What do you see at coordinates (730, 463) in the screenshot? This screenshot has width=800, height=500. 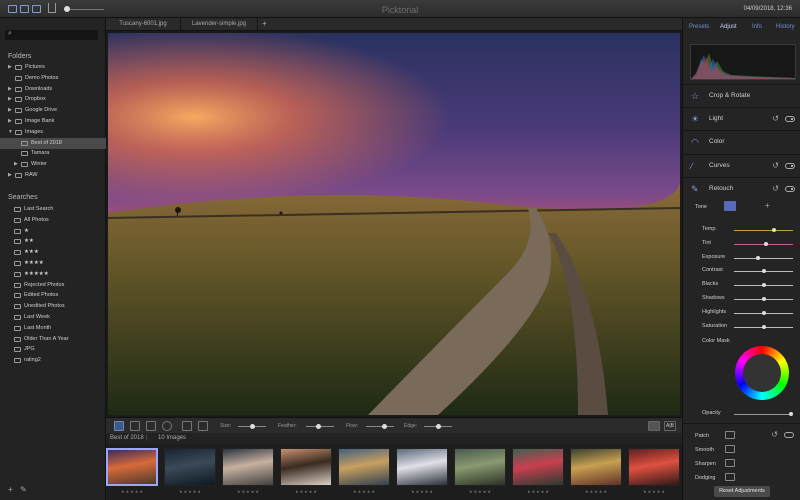 I see `retouch-tool-icon` at bounding box center [730, 463].